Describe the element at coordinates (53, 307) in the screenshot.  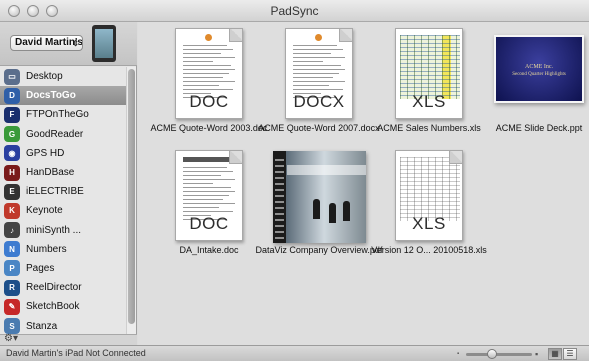
I see `sidebar-item-label: SketchBook` at that location.